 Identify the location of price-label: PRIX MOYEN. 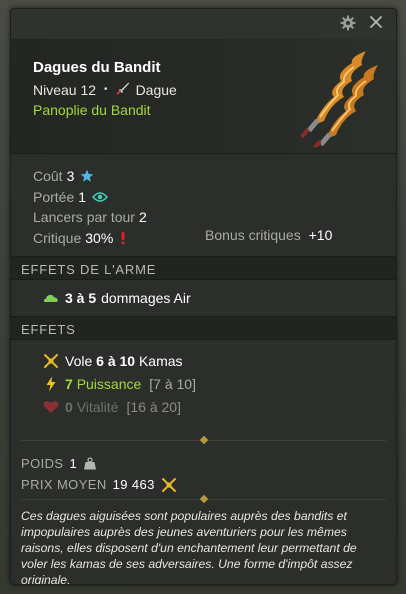
(64, 484).